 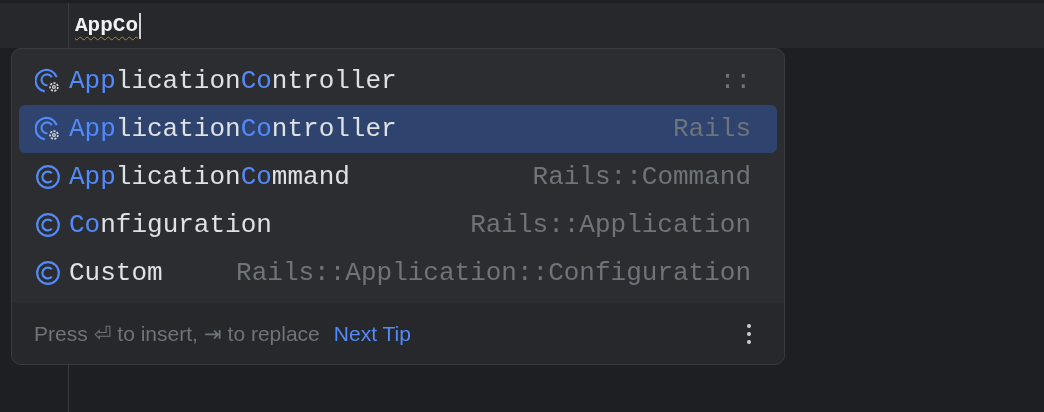 What do you see at coordinates (177, 333) in the screenshot?
I see `hint-text: Press ⏎ to insert, ⇥ to replace` at bounding box center [177, 333].